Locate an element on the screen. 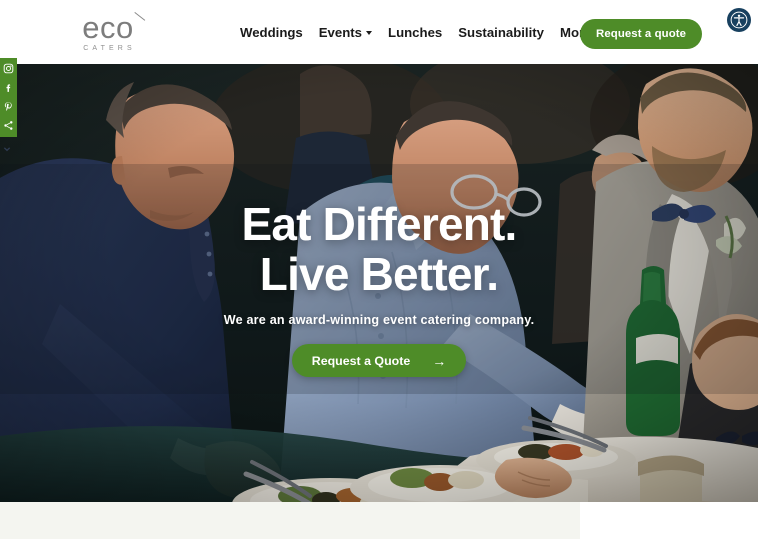  social-rail-collapse-toggle is located at coordinates (7, 149).